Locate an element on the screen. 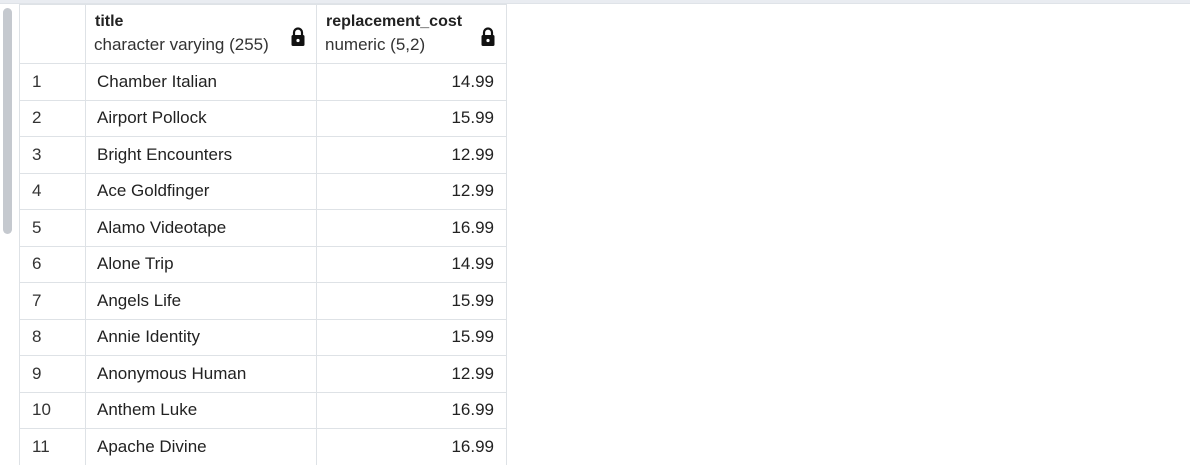  table-row: 6 Alone Trip 14.99 is located at coordinates (263, 264).